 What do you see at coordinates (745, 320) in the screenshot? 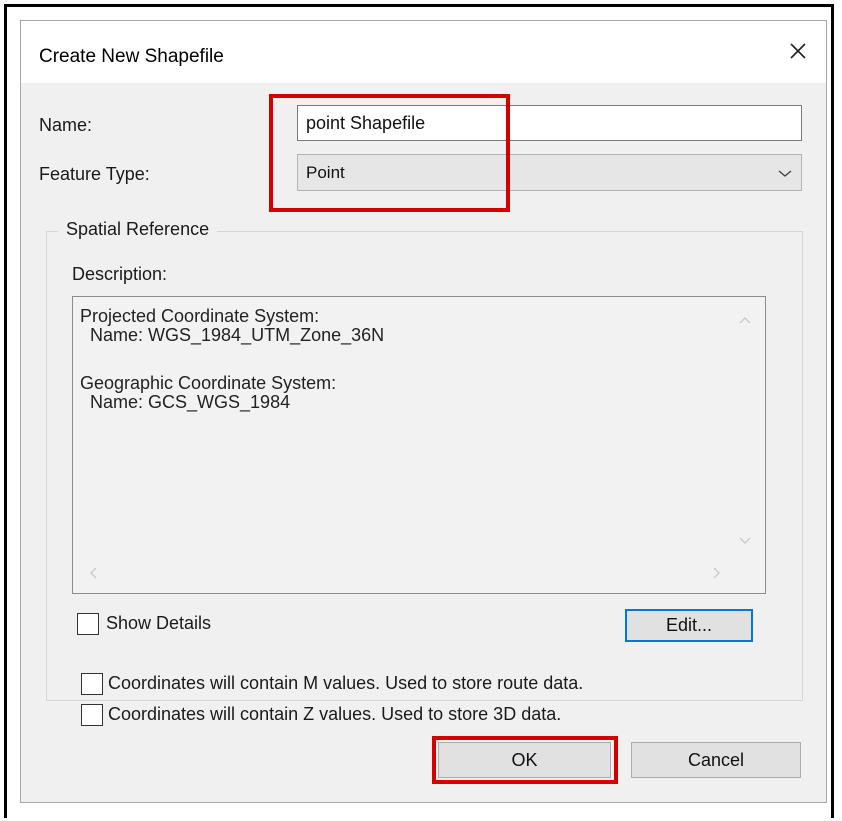
I see `scroll-up-icon` at bounding box center [745, 320].